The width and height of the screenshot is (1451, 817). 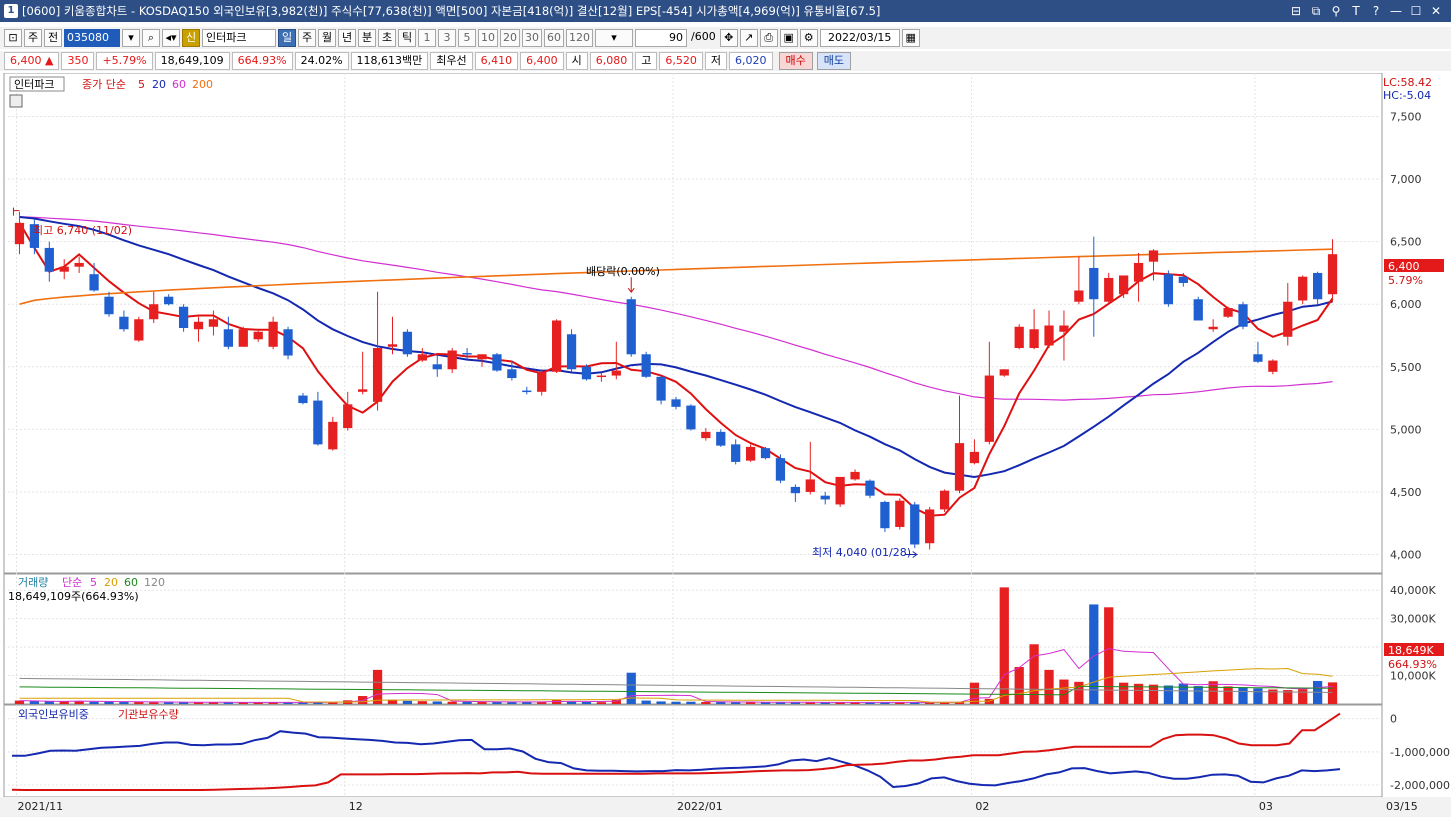 What do you see at coordinates (579, 38) in the screenshot?
I see `interval-120: 120` at bounding box center [579, 38].